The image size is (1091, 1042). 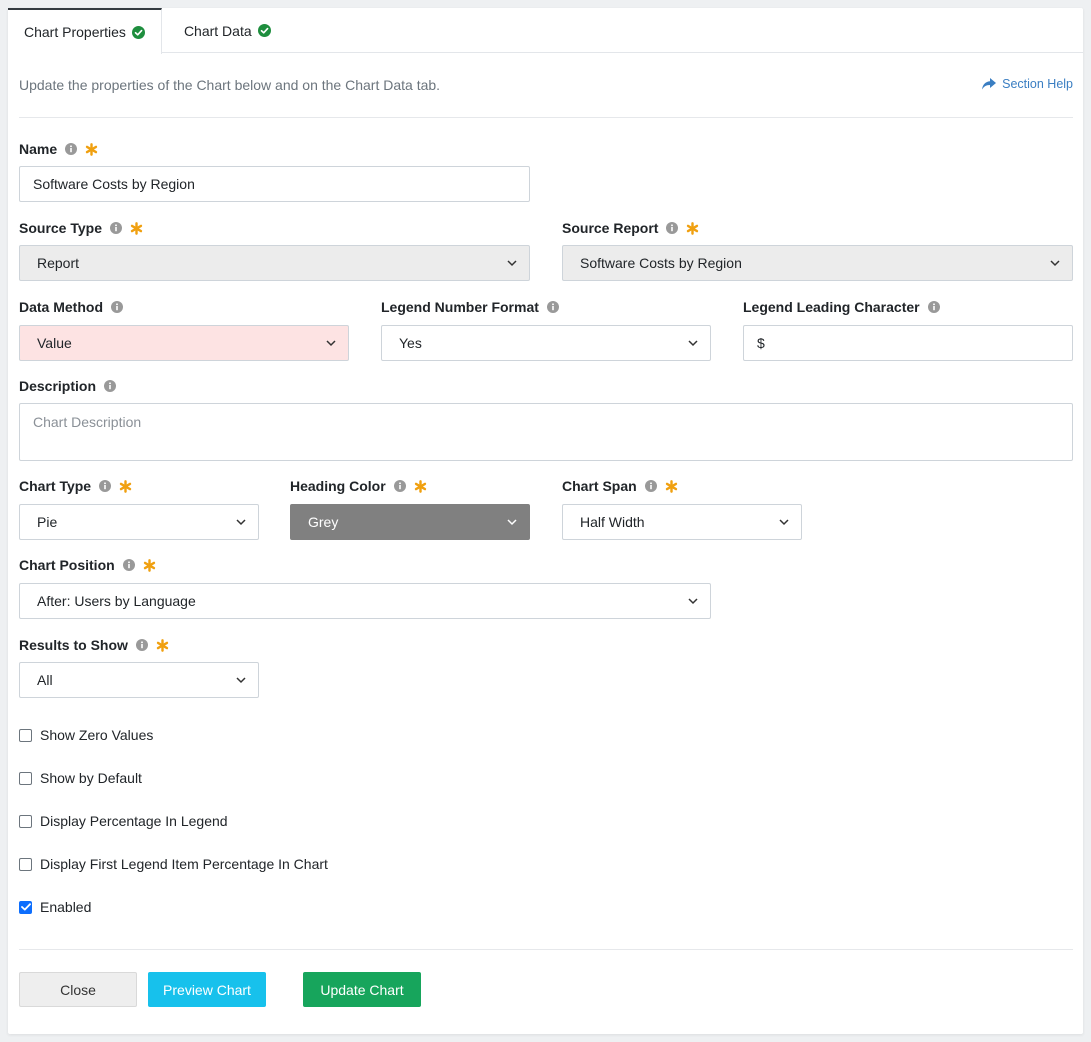 I want to click on chart-span-label: Chart Span, so click(x=620, y=486).